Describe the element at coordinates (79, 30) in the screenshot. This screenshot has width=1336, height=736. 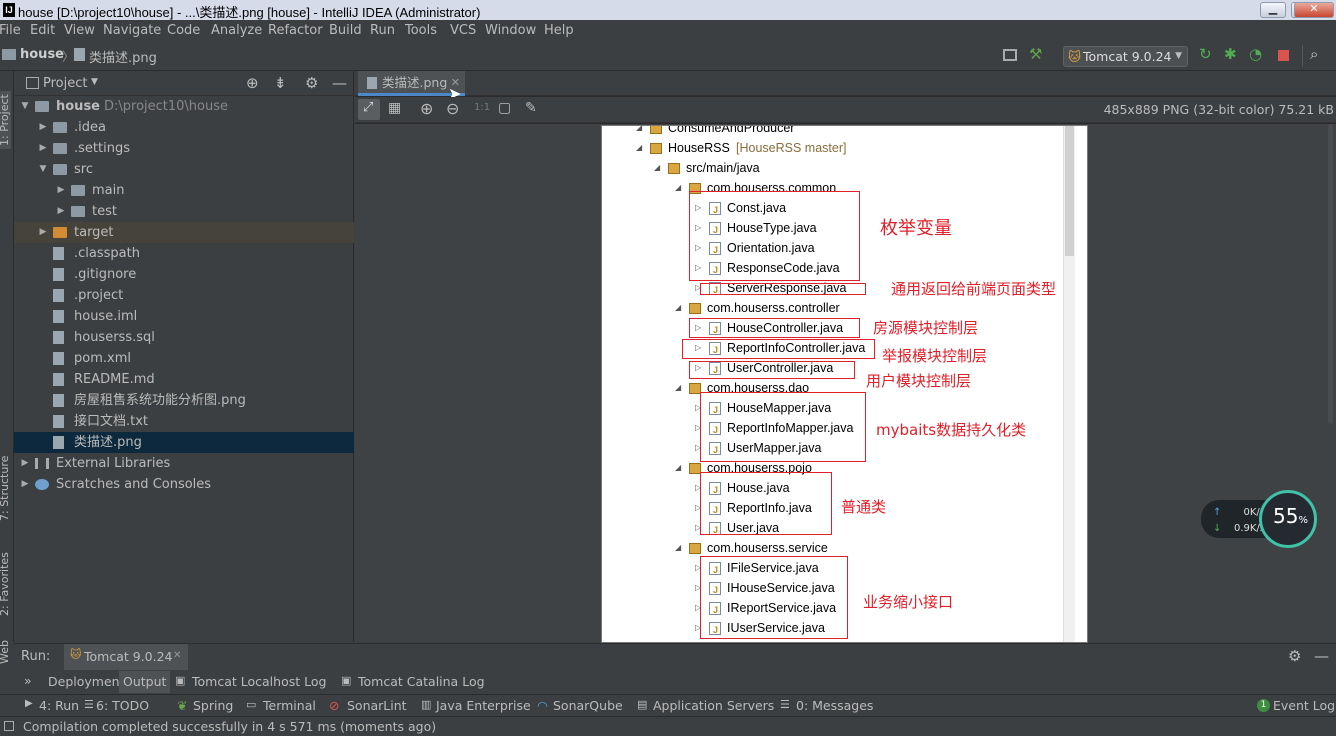
I see `menu-view: View` at that location.